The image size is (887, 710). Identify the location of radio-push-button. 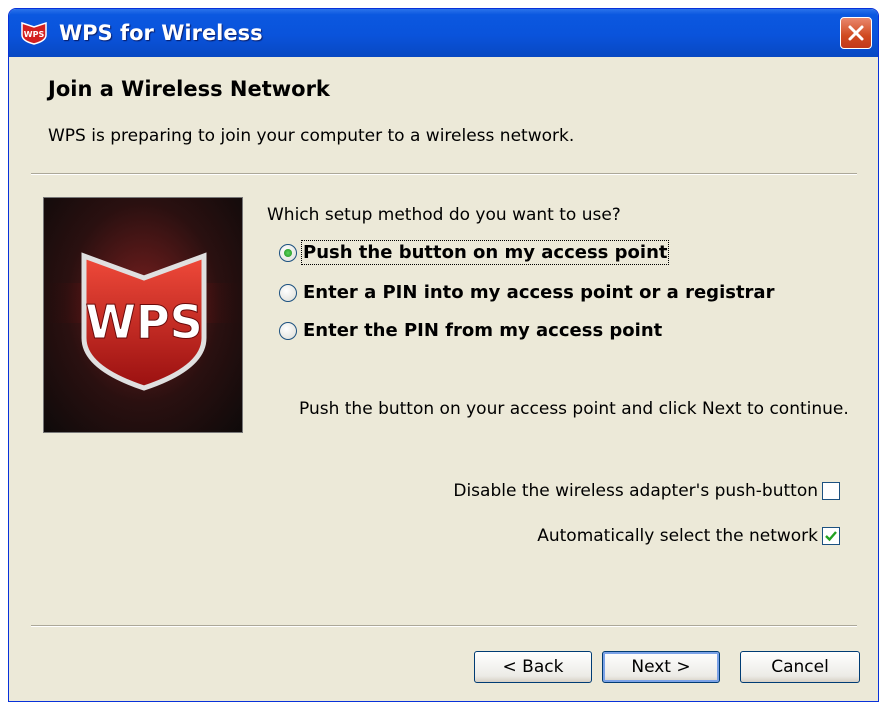
(288, 252).